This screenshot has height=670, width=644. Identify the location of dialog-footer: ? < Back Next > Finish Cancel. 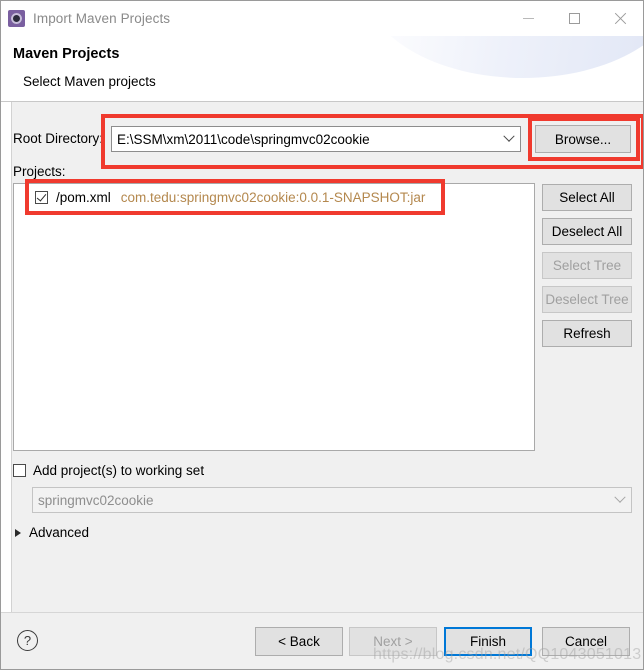
(322, 640).